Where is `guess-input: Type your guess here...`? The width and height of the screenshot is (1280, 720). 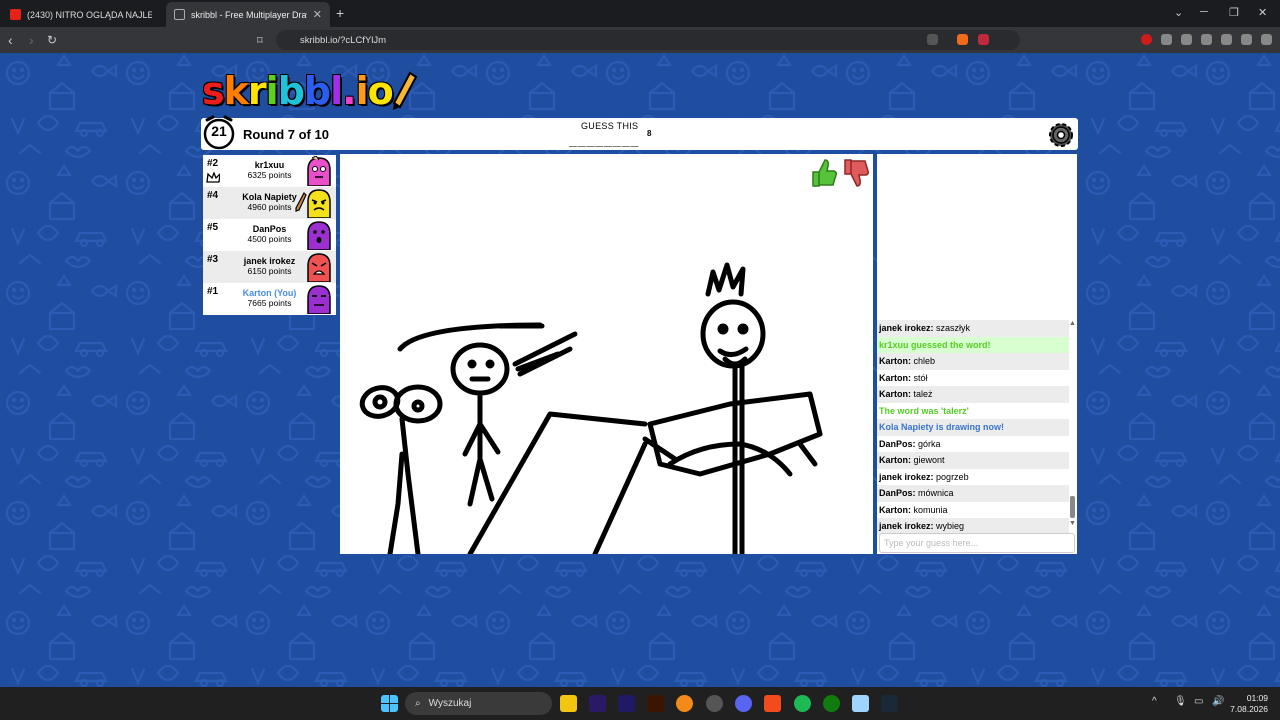
guess-input: Type your guess here... is located at coordinates (977, 543).